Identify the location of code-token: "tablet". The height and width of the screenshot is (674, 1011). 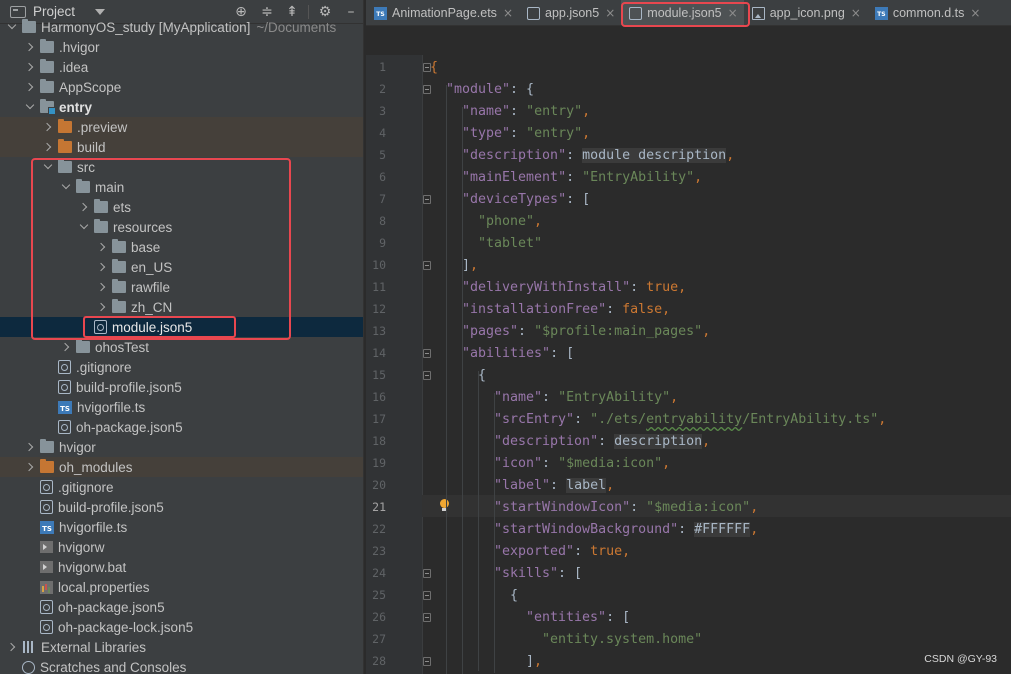
(510, 243).